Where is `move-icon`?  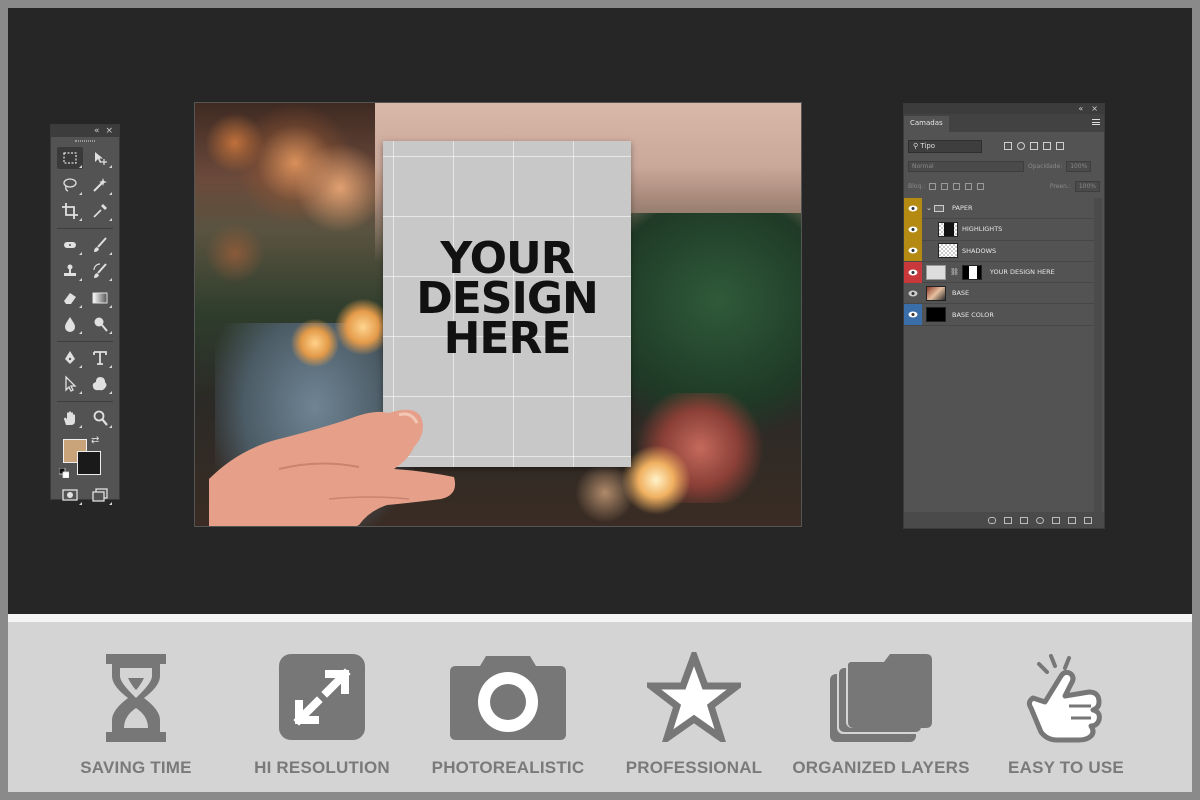
move-icon is located at coordinates (100, 158).